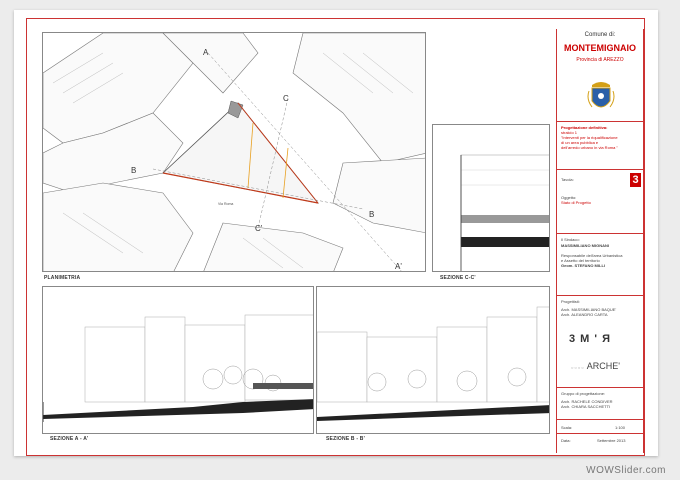 This screenshot has width=680, height=480. What do you see at coordinates (118, 226) in the screenshot?
I see `building-block-sw` at bounding box center [118, 226].